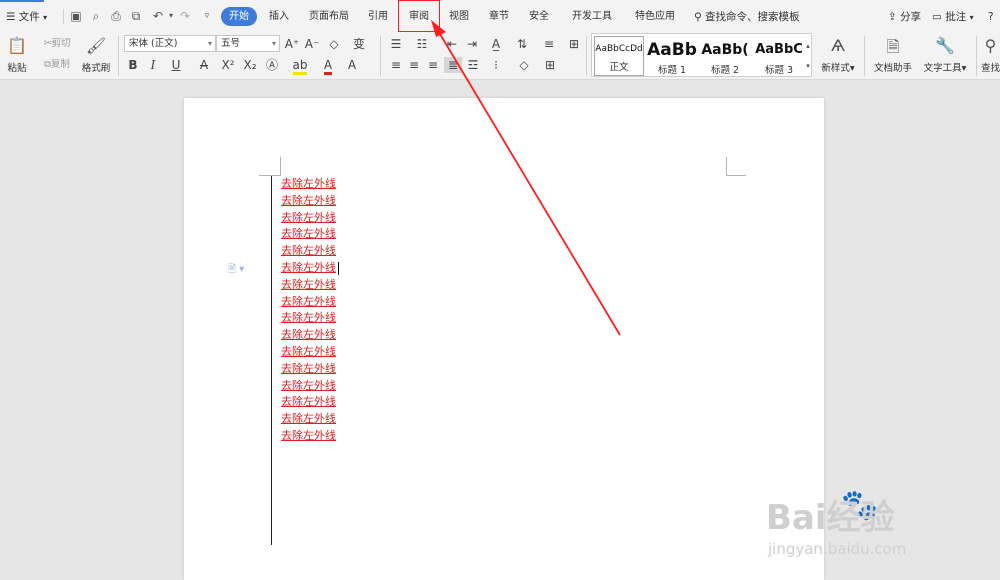 The height and width of the screenshot is (580, 1000). What do you see at coordinates (725, 50) in the screenshot?
I see `style-sample: AaBb(` at bounding box center [725, 50].